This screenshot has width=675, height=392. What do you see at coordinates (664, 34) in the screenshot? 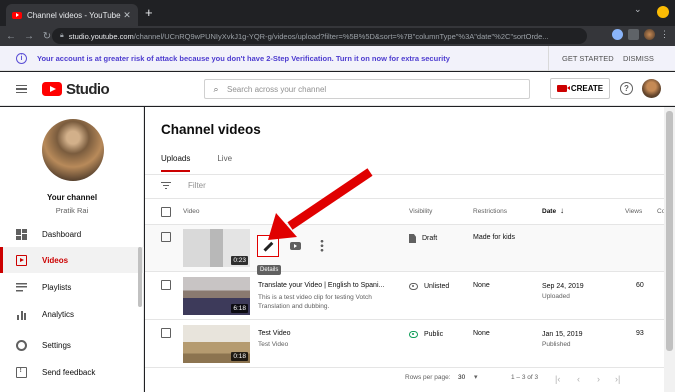
I see `menu-dots-icon: ⋮` at bounding box center [664, 34].